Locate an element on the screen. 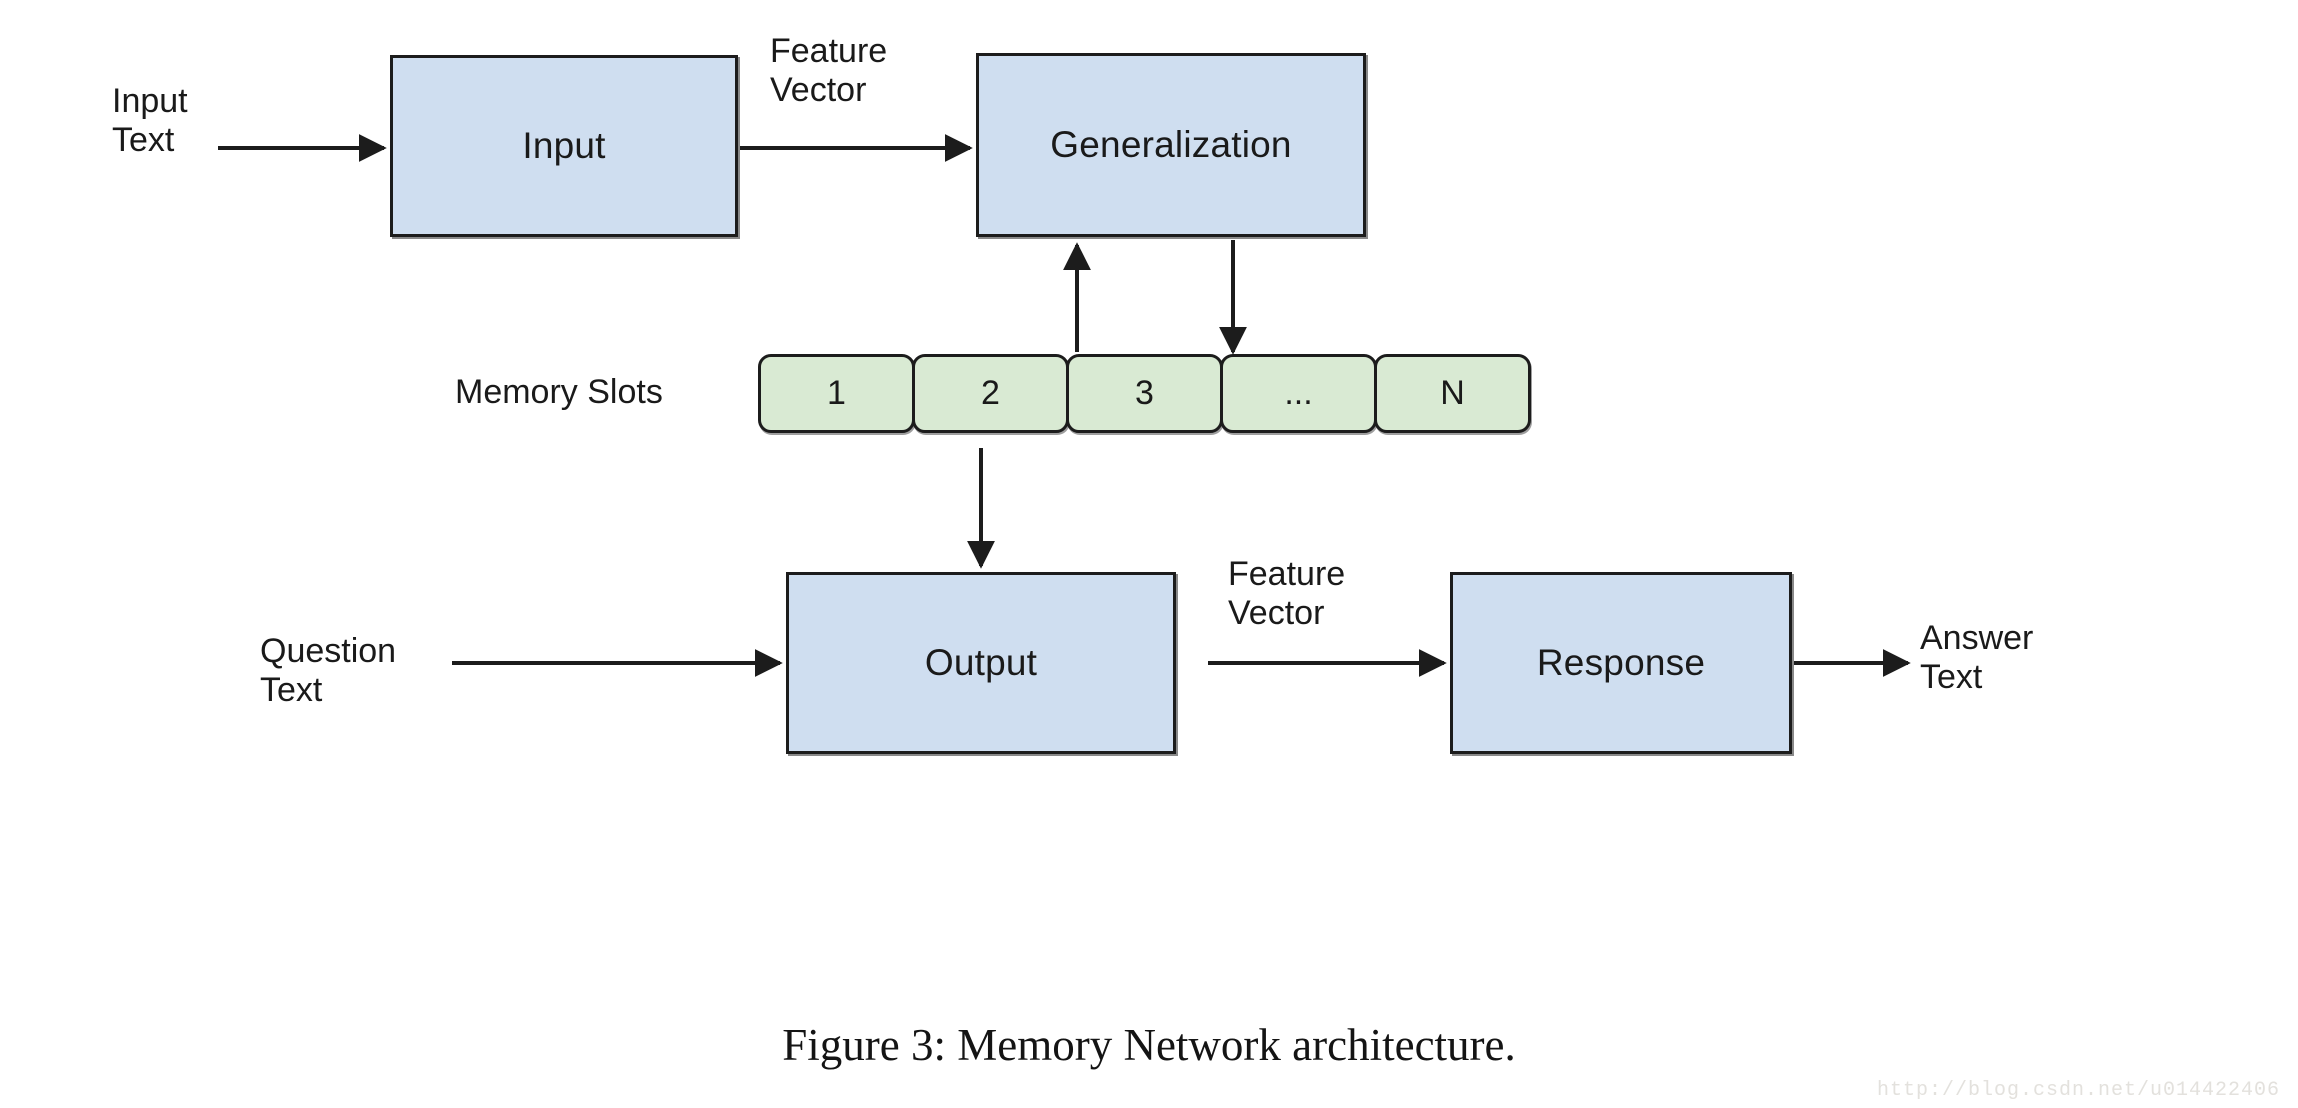  label-feature-vector-bottom: Feature Vector is located at coordinates (1287, 593).